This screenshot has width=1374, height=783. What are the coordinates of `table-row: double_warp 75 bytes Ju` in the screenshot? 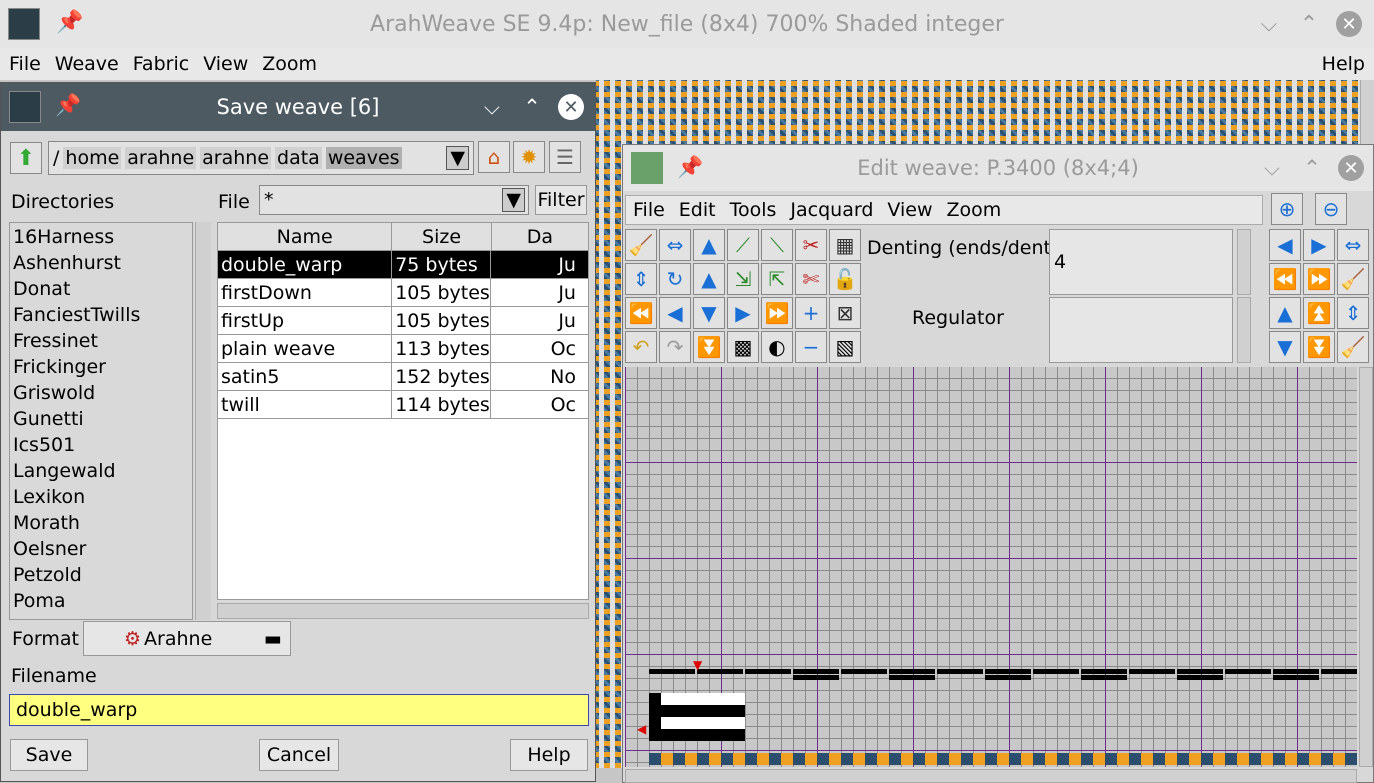 It's located at (403, 265).